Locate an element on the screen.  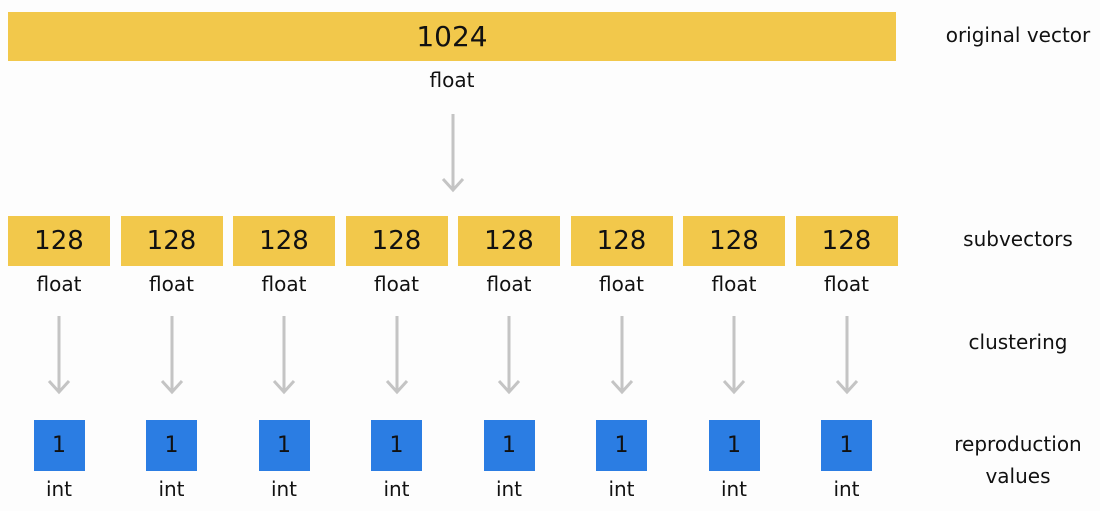
label-reproduction-values: reproduction values is located at coordinates (1018, 460).